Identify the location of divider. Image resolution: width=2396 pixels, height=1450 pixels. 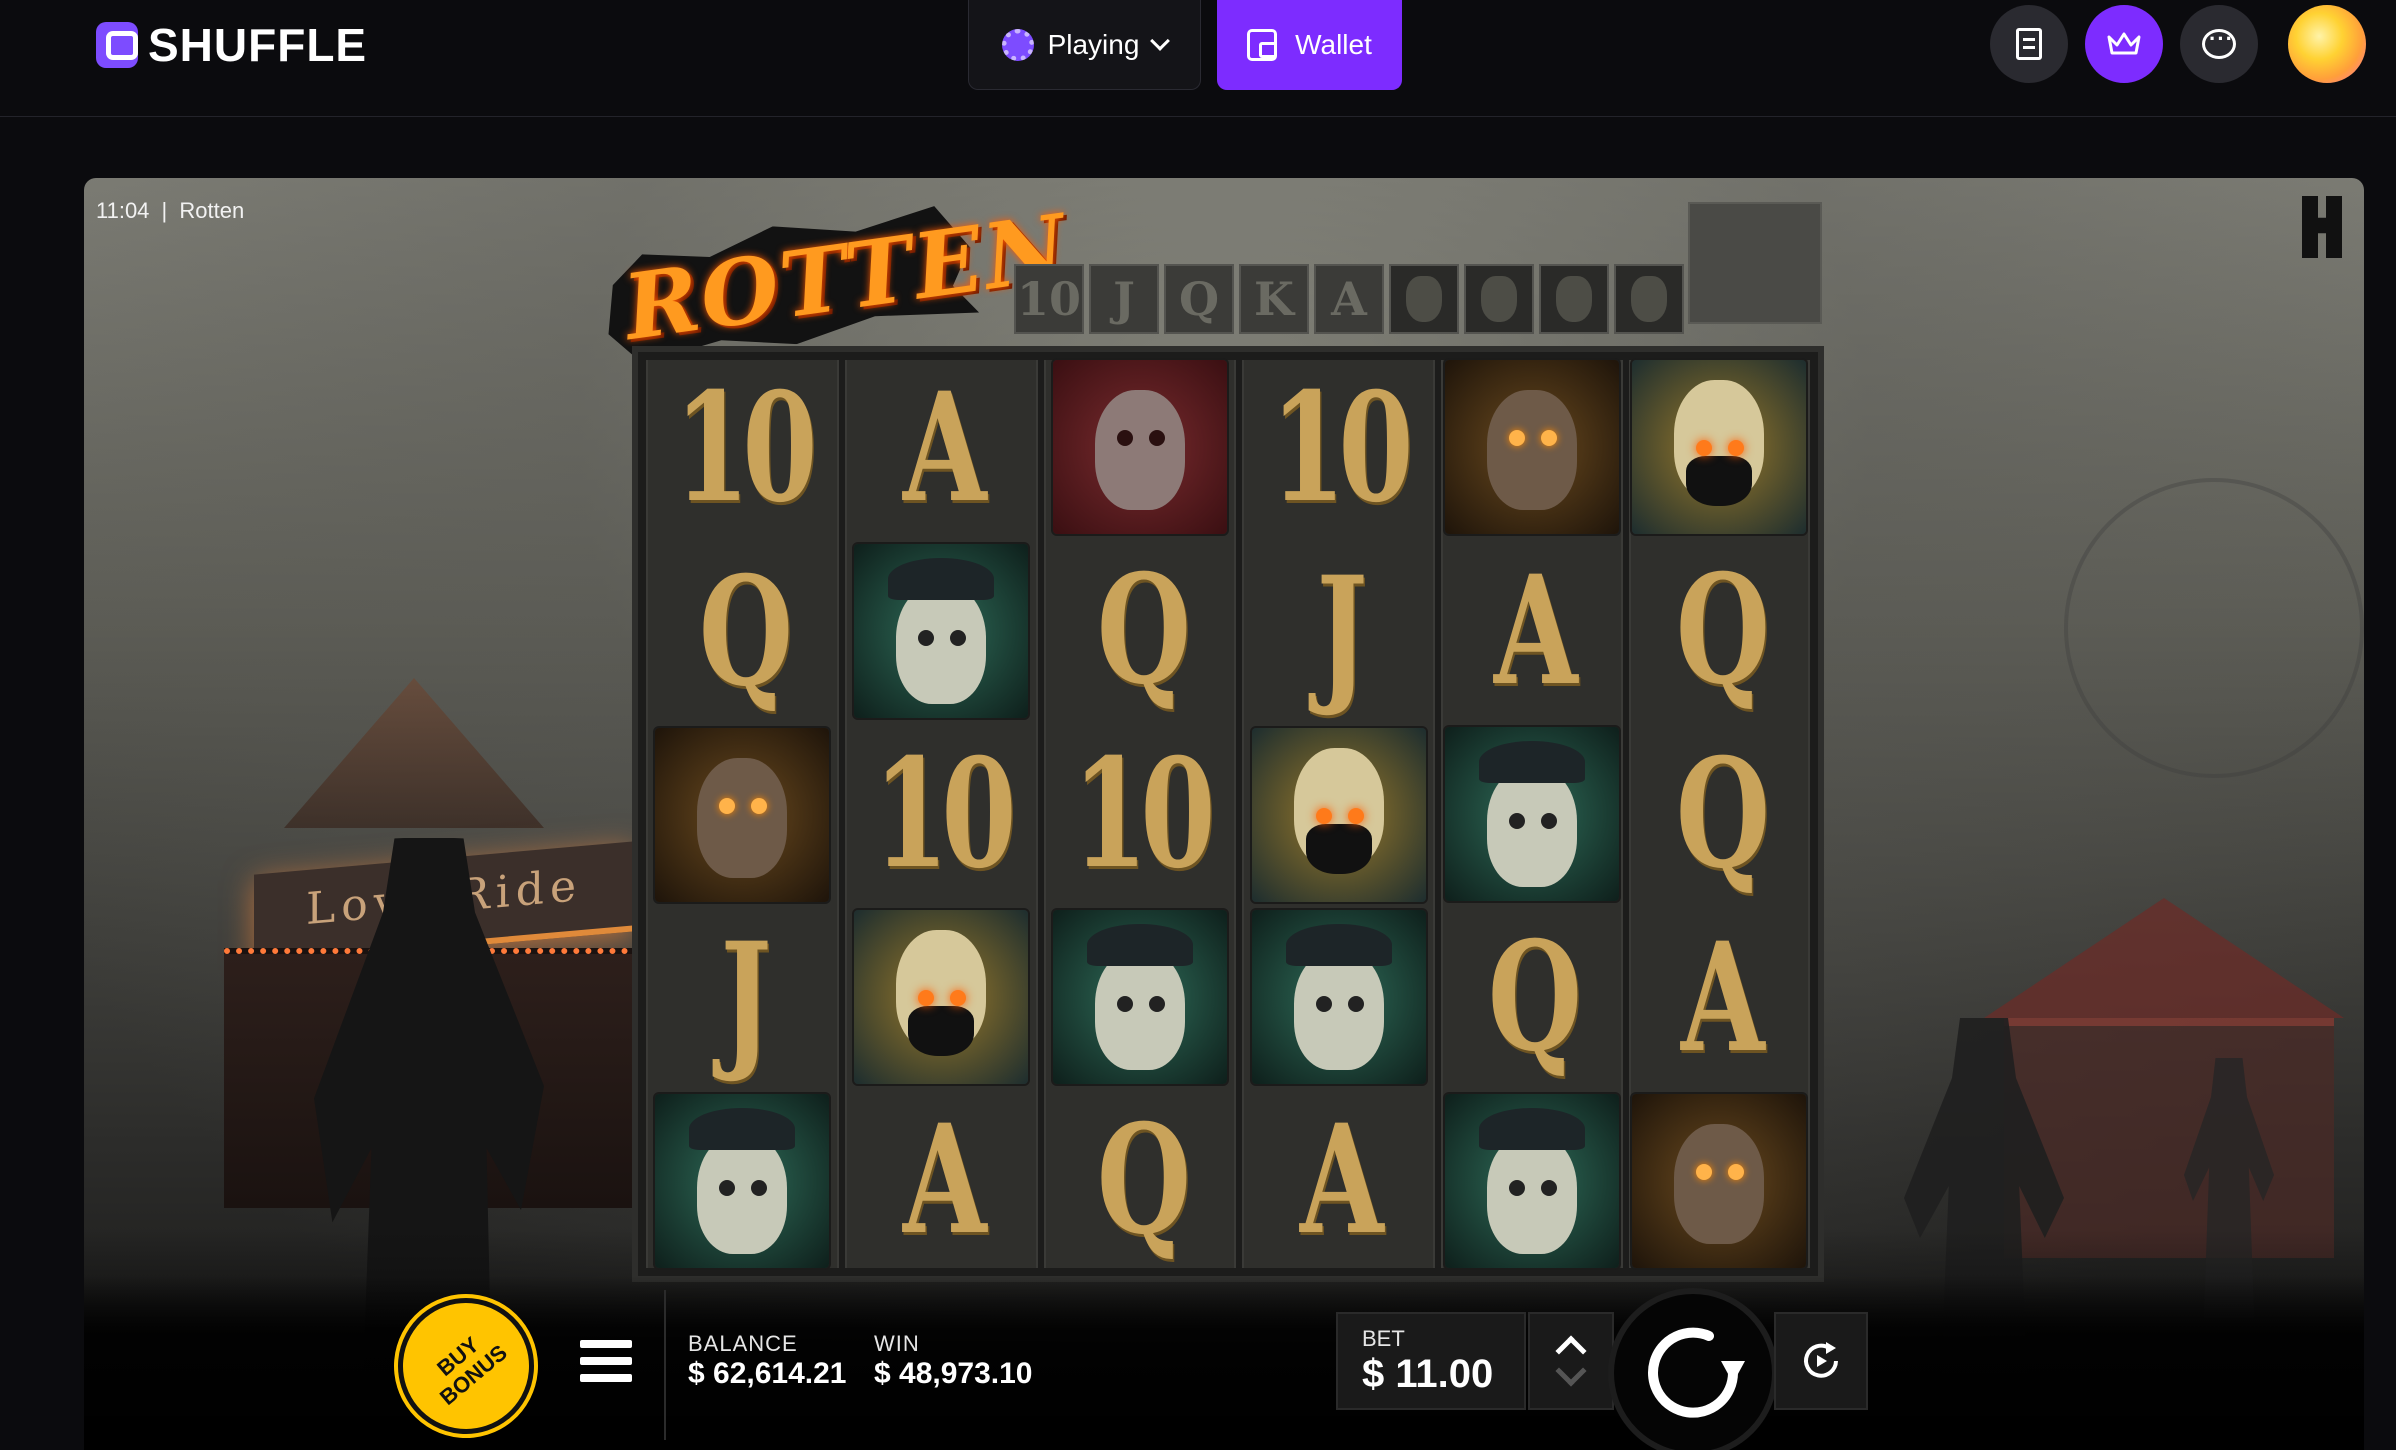
(665, 1365).